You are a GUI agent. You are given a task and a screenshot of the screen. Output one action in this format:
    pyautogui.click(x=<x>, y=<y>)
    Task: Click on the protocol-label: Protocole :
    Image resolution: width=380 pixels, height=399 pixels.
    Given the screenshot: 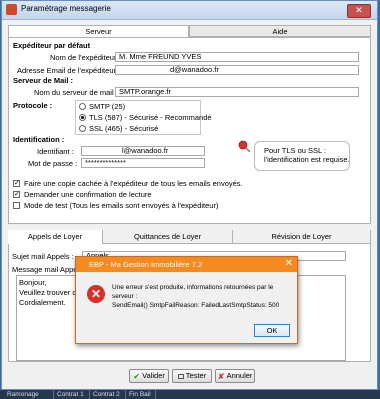 What is the action you would take?
    pyautogui.click(x=33, y=105)
    